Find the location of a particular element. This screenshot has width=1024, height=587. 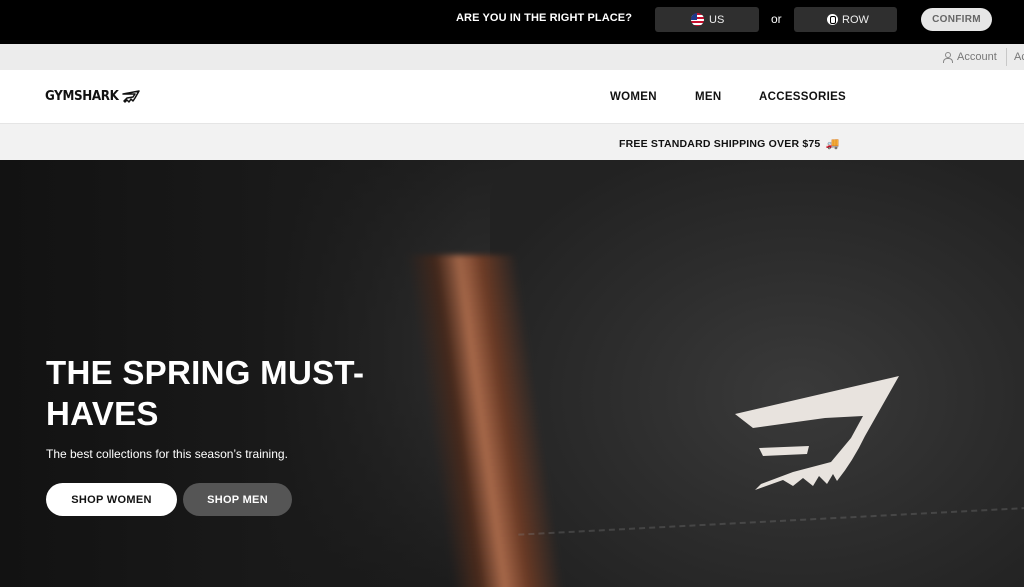

account-label: Account is located at coordinates (977, 57).